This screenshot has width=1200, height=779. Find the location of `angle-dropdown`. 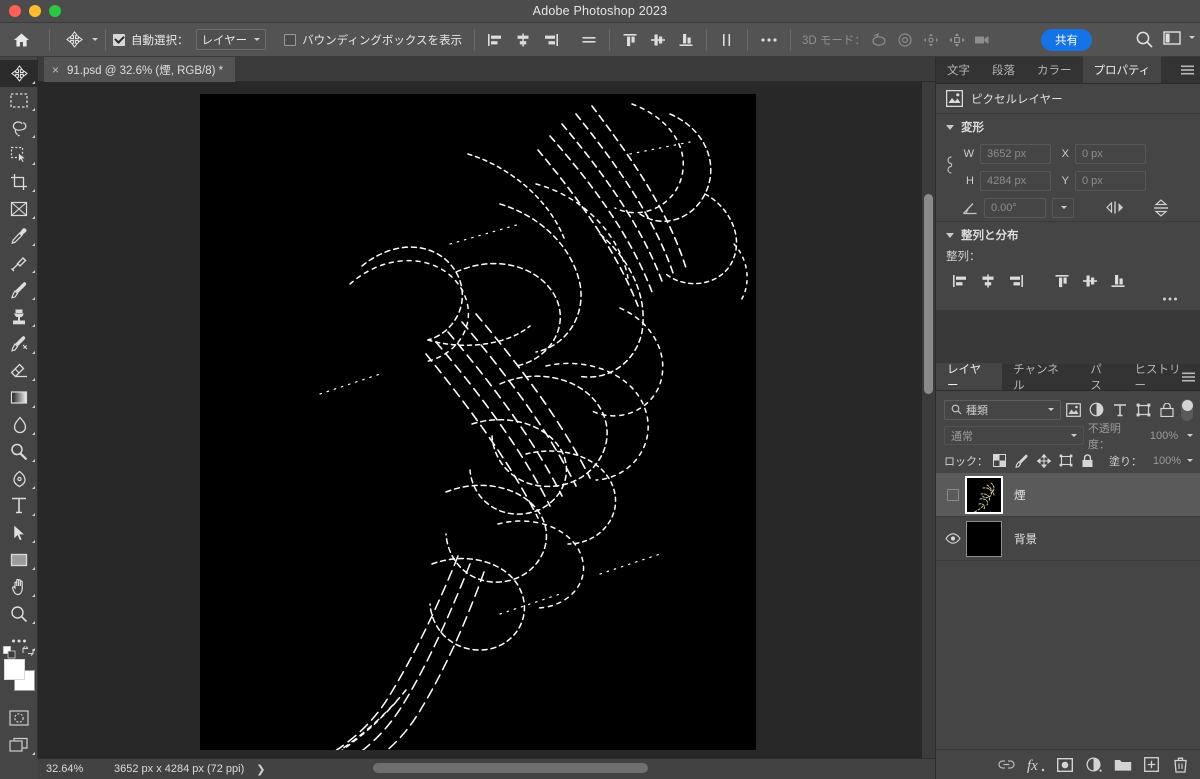

angle-dropdown is located at coordinates (1063, 207).